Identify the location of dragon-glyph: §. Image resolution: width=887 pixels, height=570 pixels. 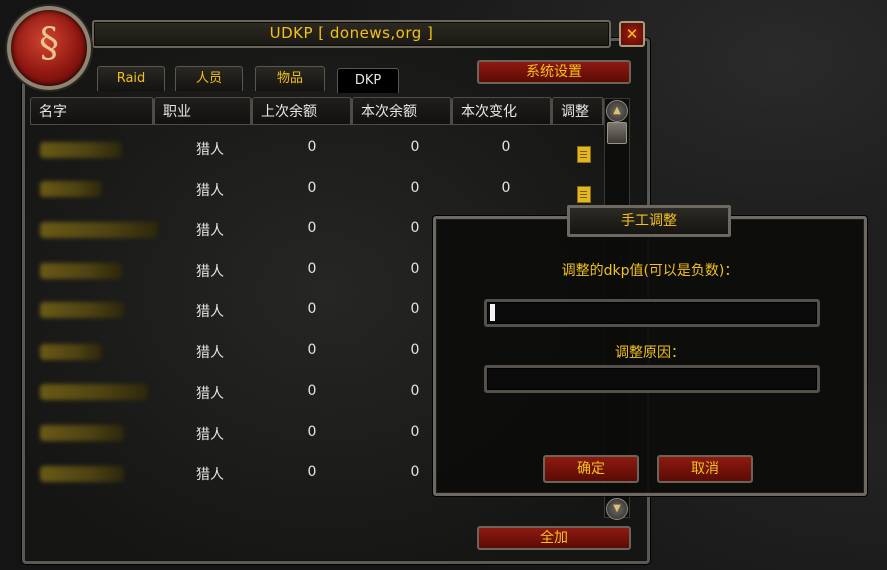
(49, 43).